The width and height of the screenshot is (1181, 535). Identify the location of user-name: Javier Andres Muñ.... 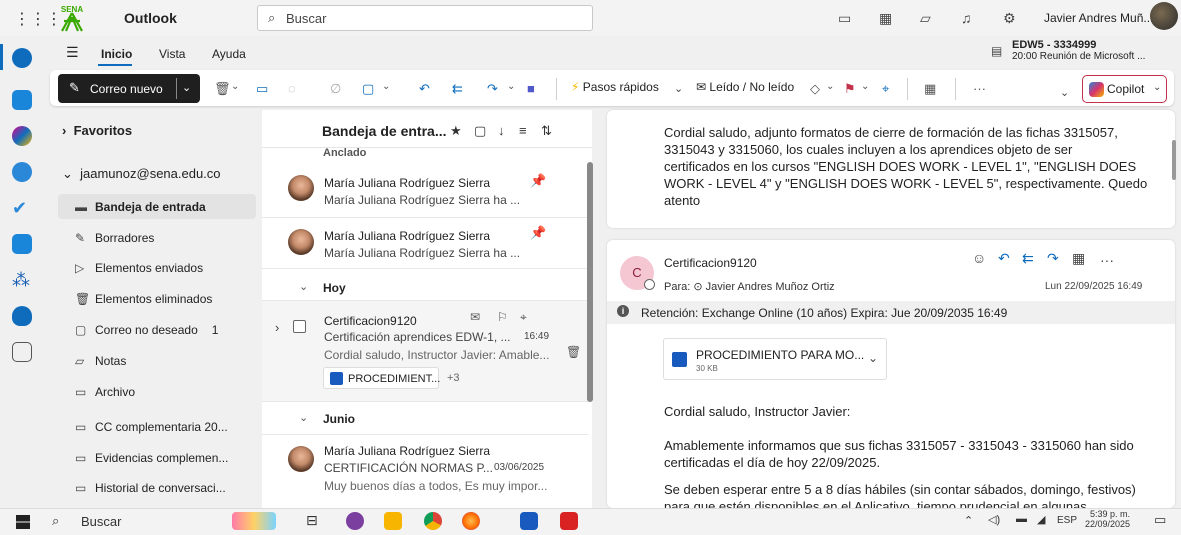
(1098, 18).